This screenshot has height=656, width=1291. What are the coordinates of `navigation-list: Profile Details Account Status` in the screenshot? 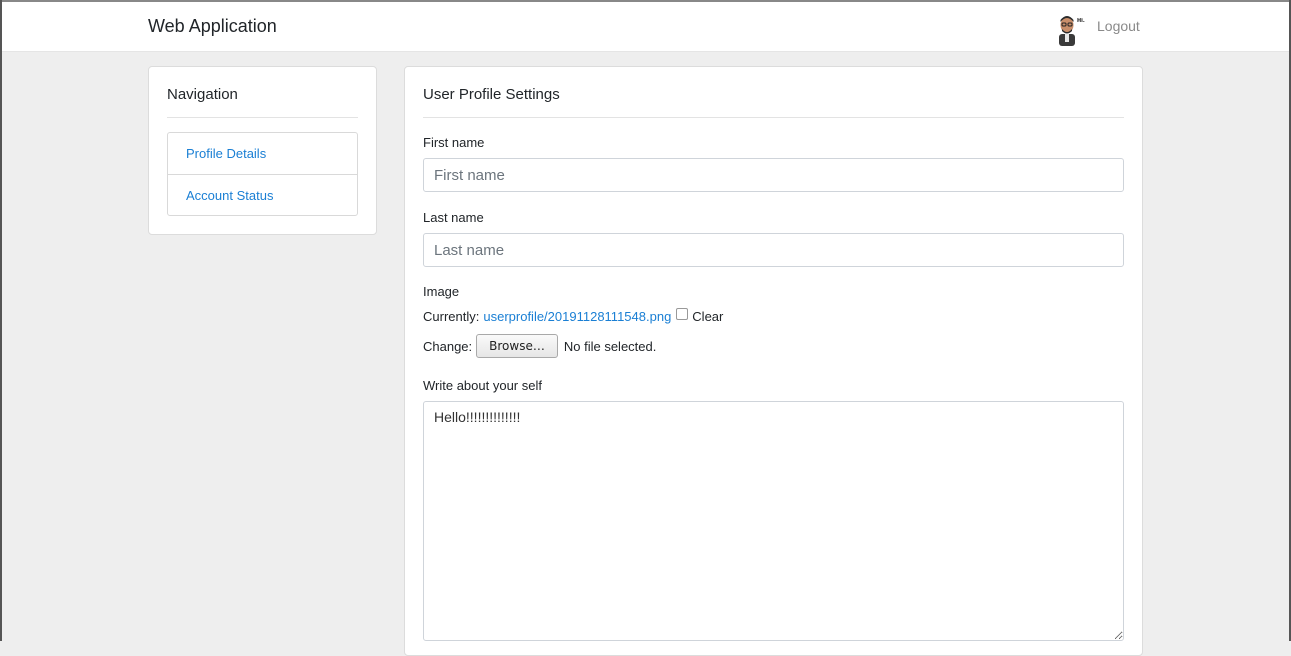 It's located at (262, 174).